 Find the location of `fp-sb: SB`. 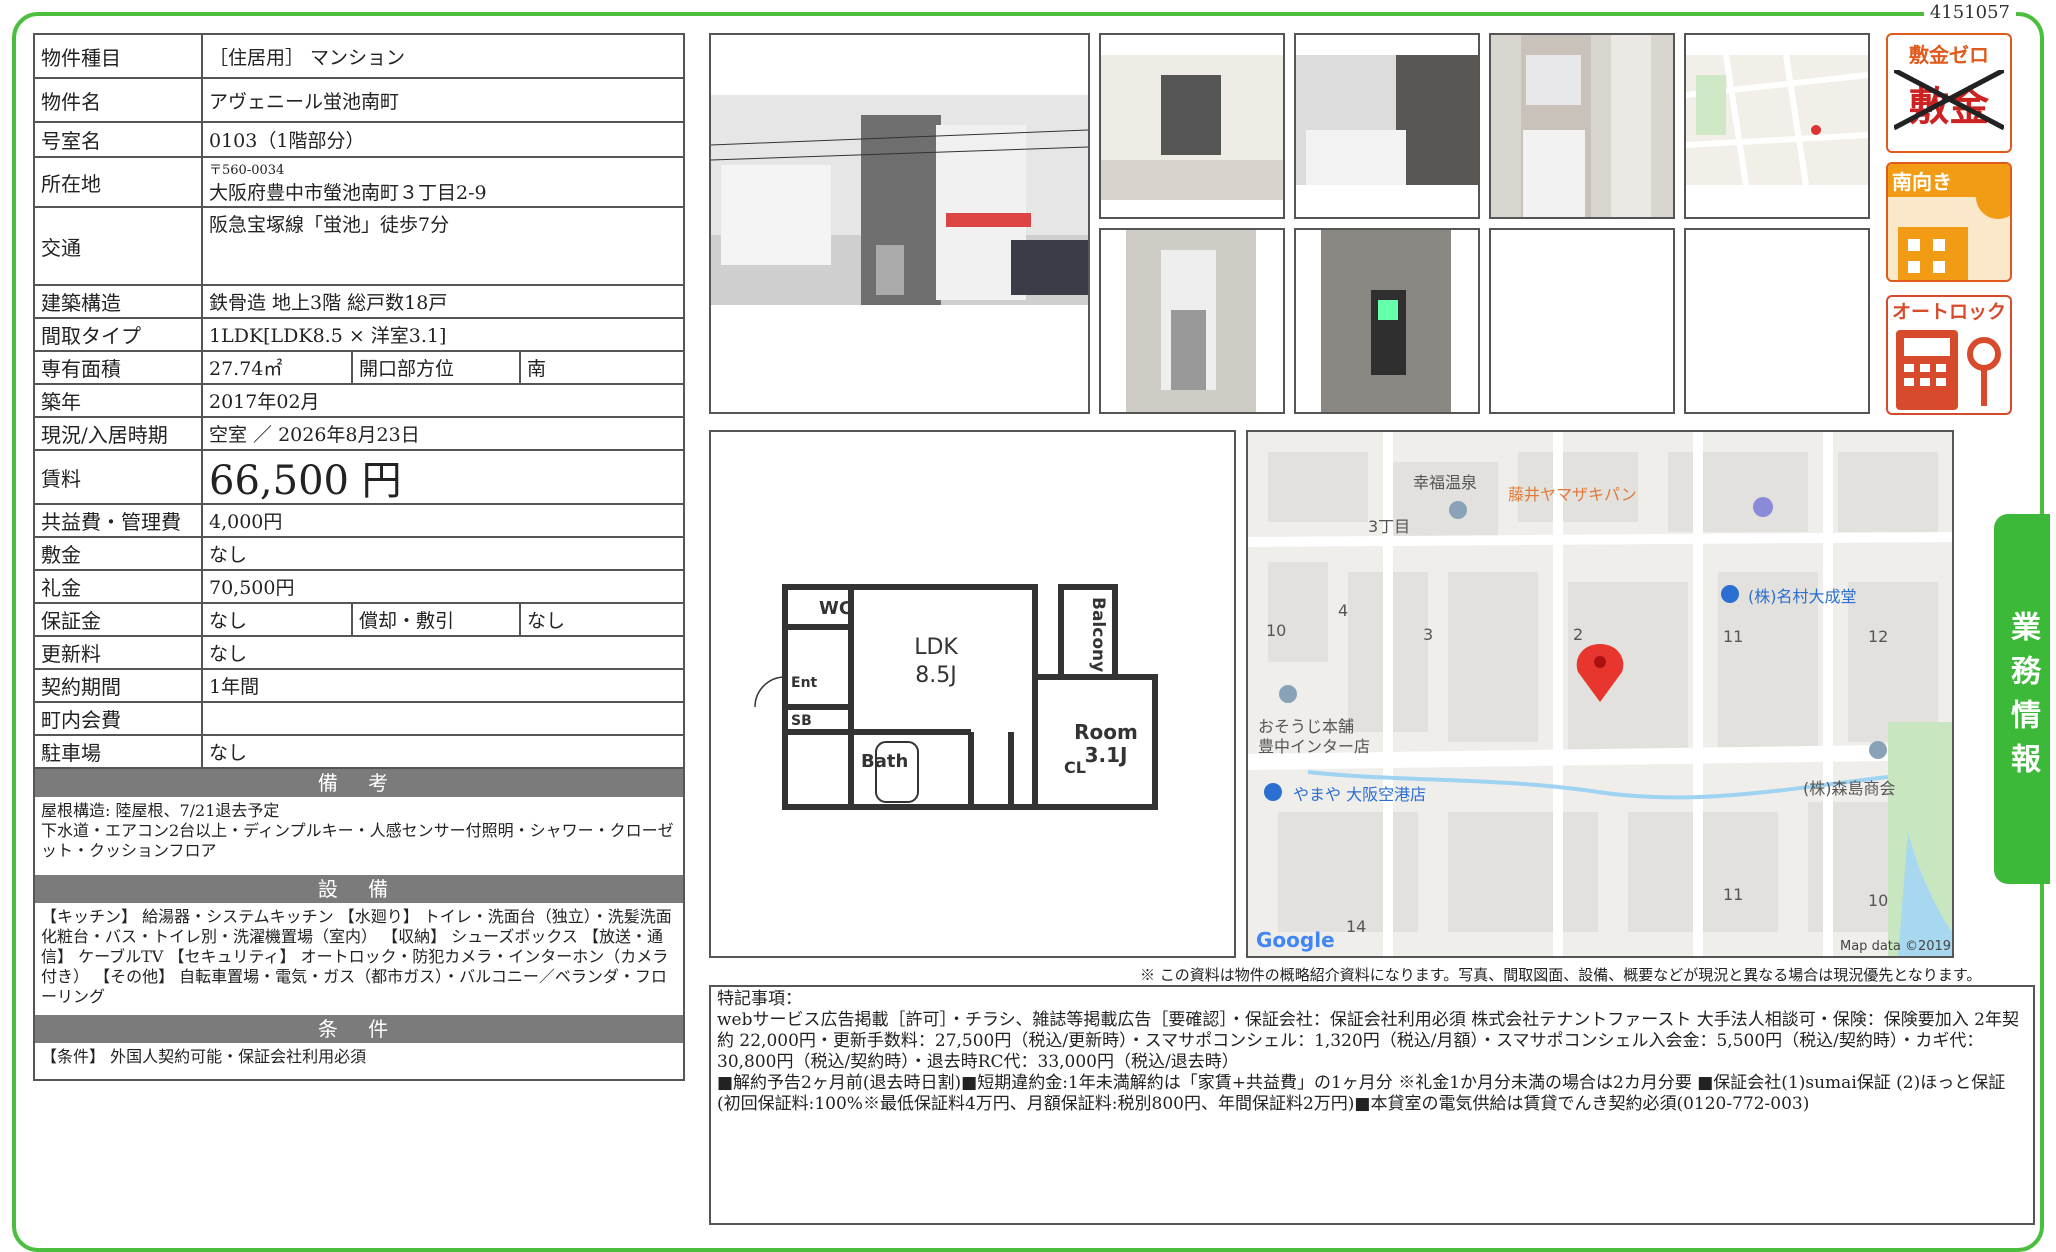

fp-sb: SB is located at coordinates (801, 721).